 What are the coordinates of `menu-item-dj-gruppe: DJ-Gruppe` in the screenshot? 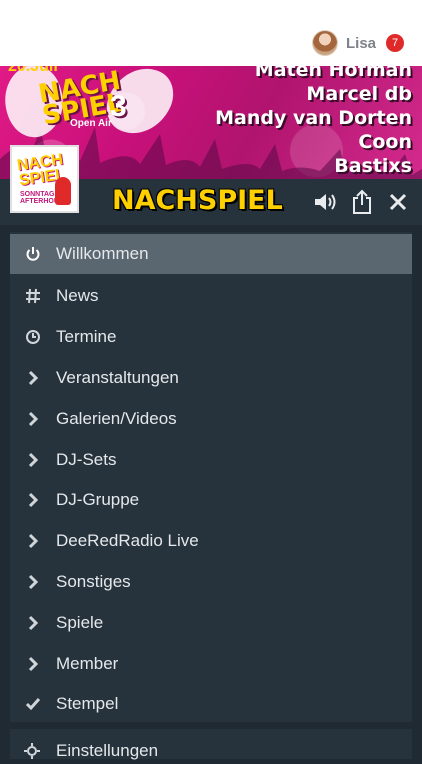 It's located at (211, 500).